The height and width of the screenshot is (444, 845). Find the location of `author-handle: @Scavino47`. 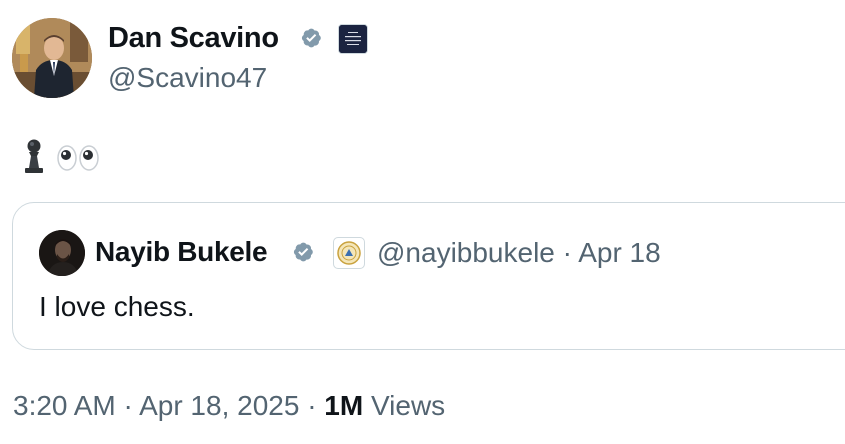

author-handle: @Scavino47 is located at coordinates (187, 78).